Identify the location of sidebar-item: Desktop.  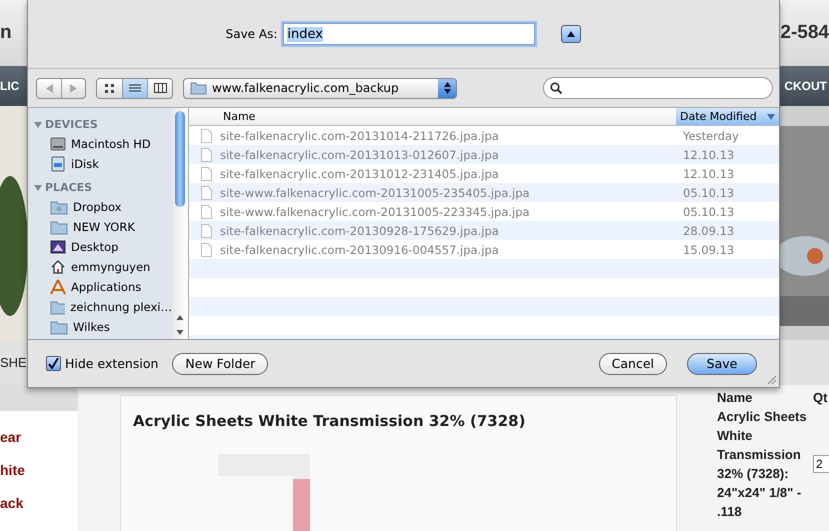
(94, 247).